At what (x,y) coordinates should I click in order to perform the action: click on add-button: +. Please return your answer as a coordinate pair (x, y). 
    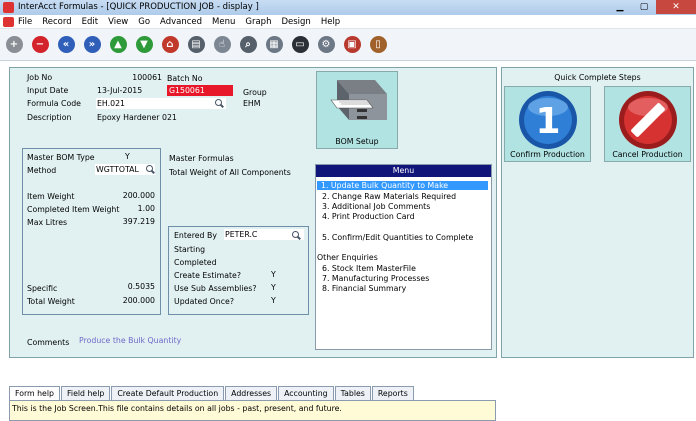
    Looking at the image, I should click on (14, 45).